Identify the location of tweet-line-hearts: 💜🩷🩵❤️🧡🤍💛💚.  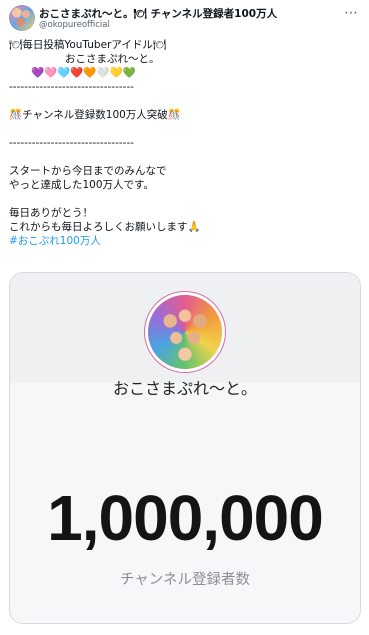
(83, 73).